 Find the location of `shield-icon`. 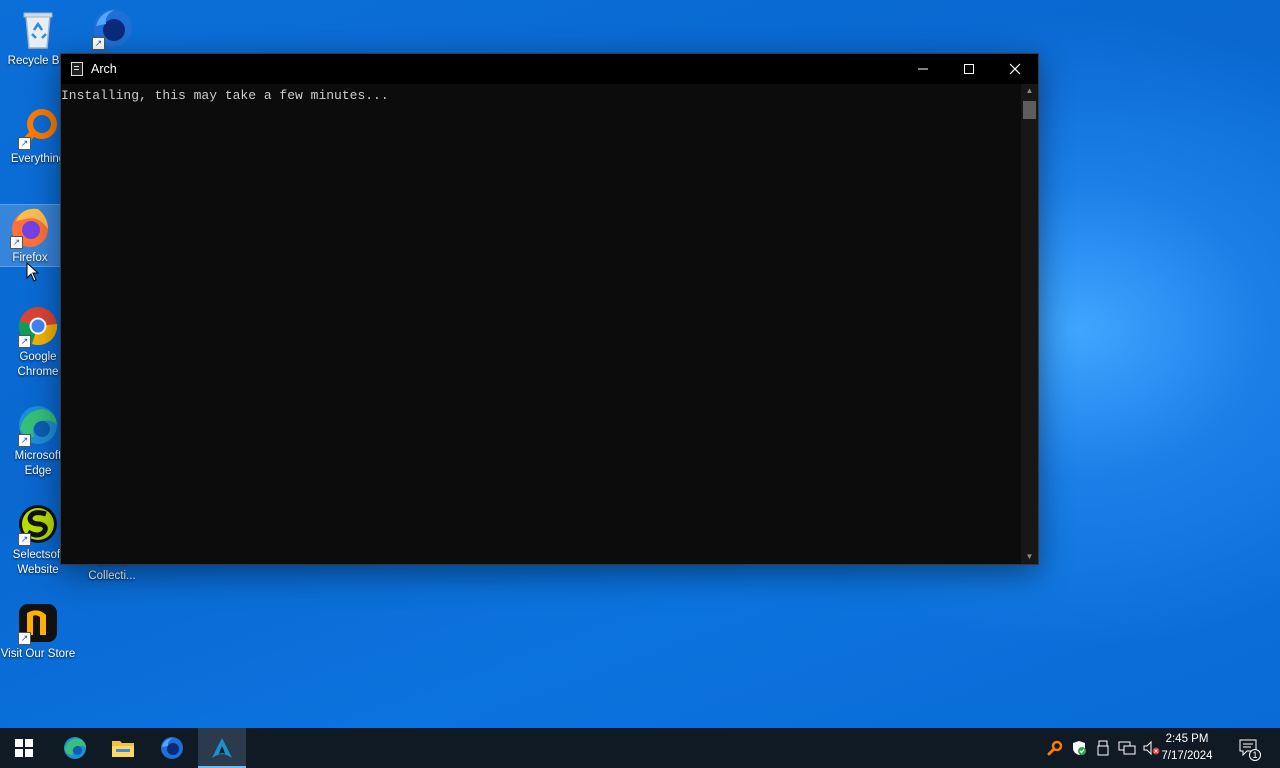

shield-icon is located at coordinates (1079, 748).